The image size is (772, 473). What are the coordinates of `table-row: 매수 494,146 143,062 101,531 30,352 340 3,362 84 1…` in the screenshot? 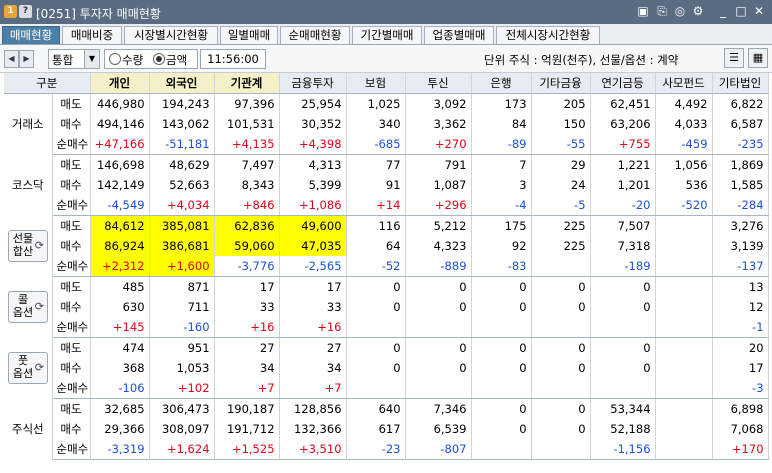 It's located at (386, 124).